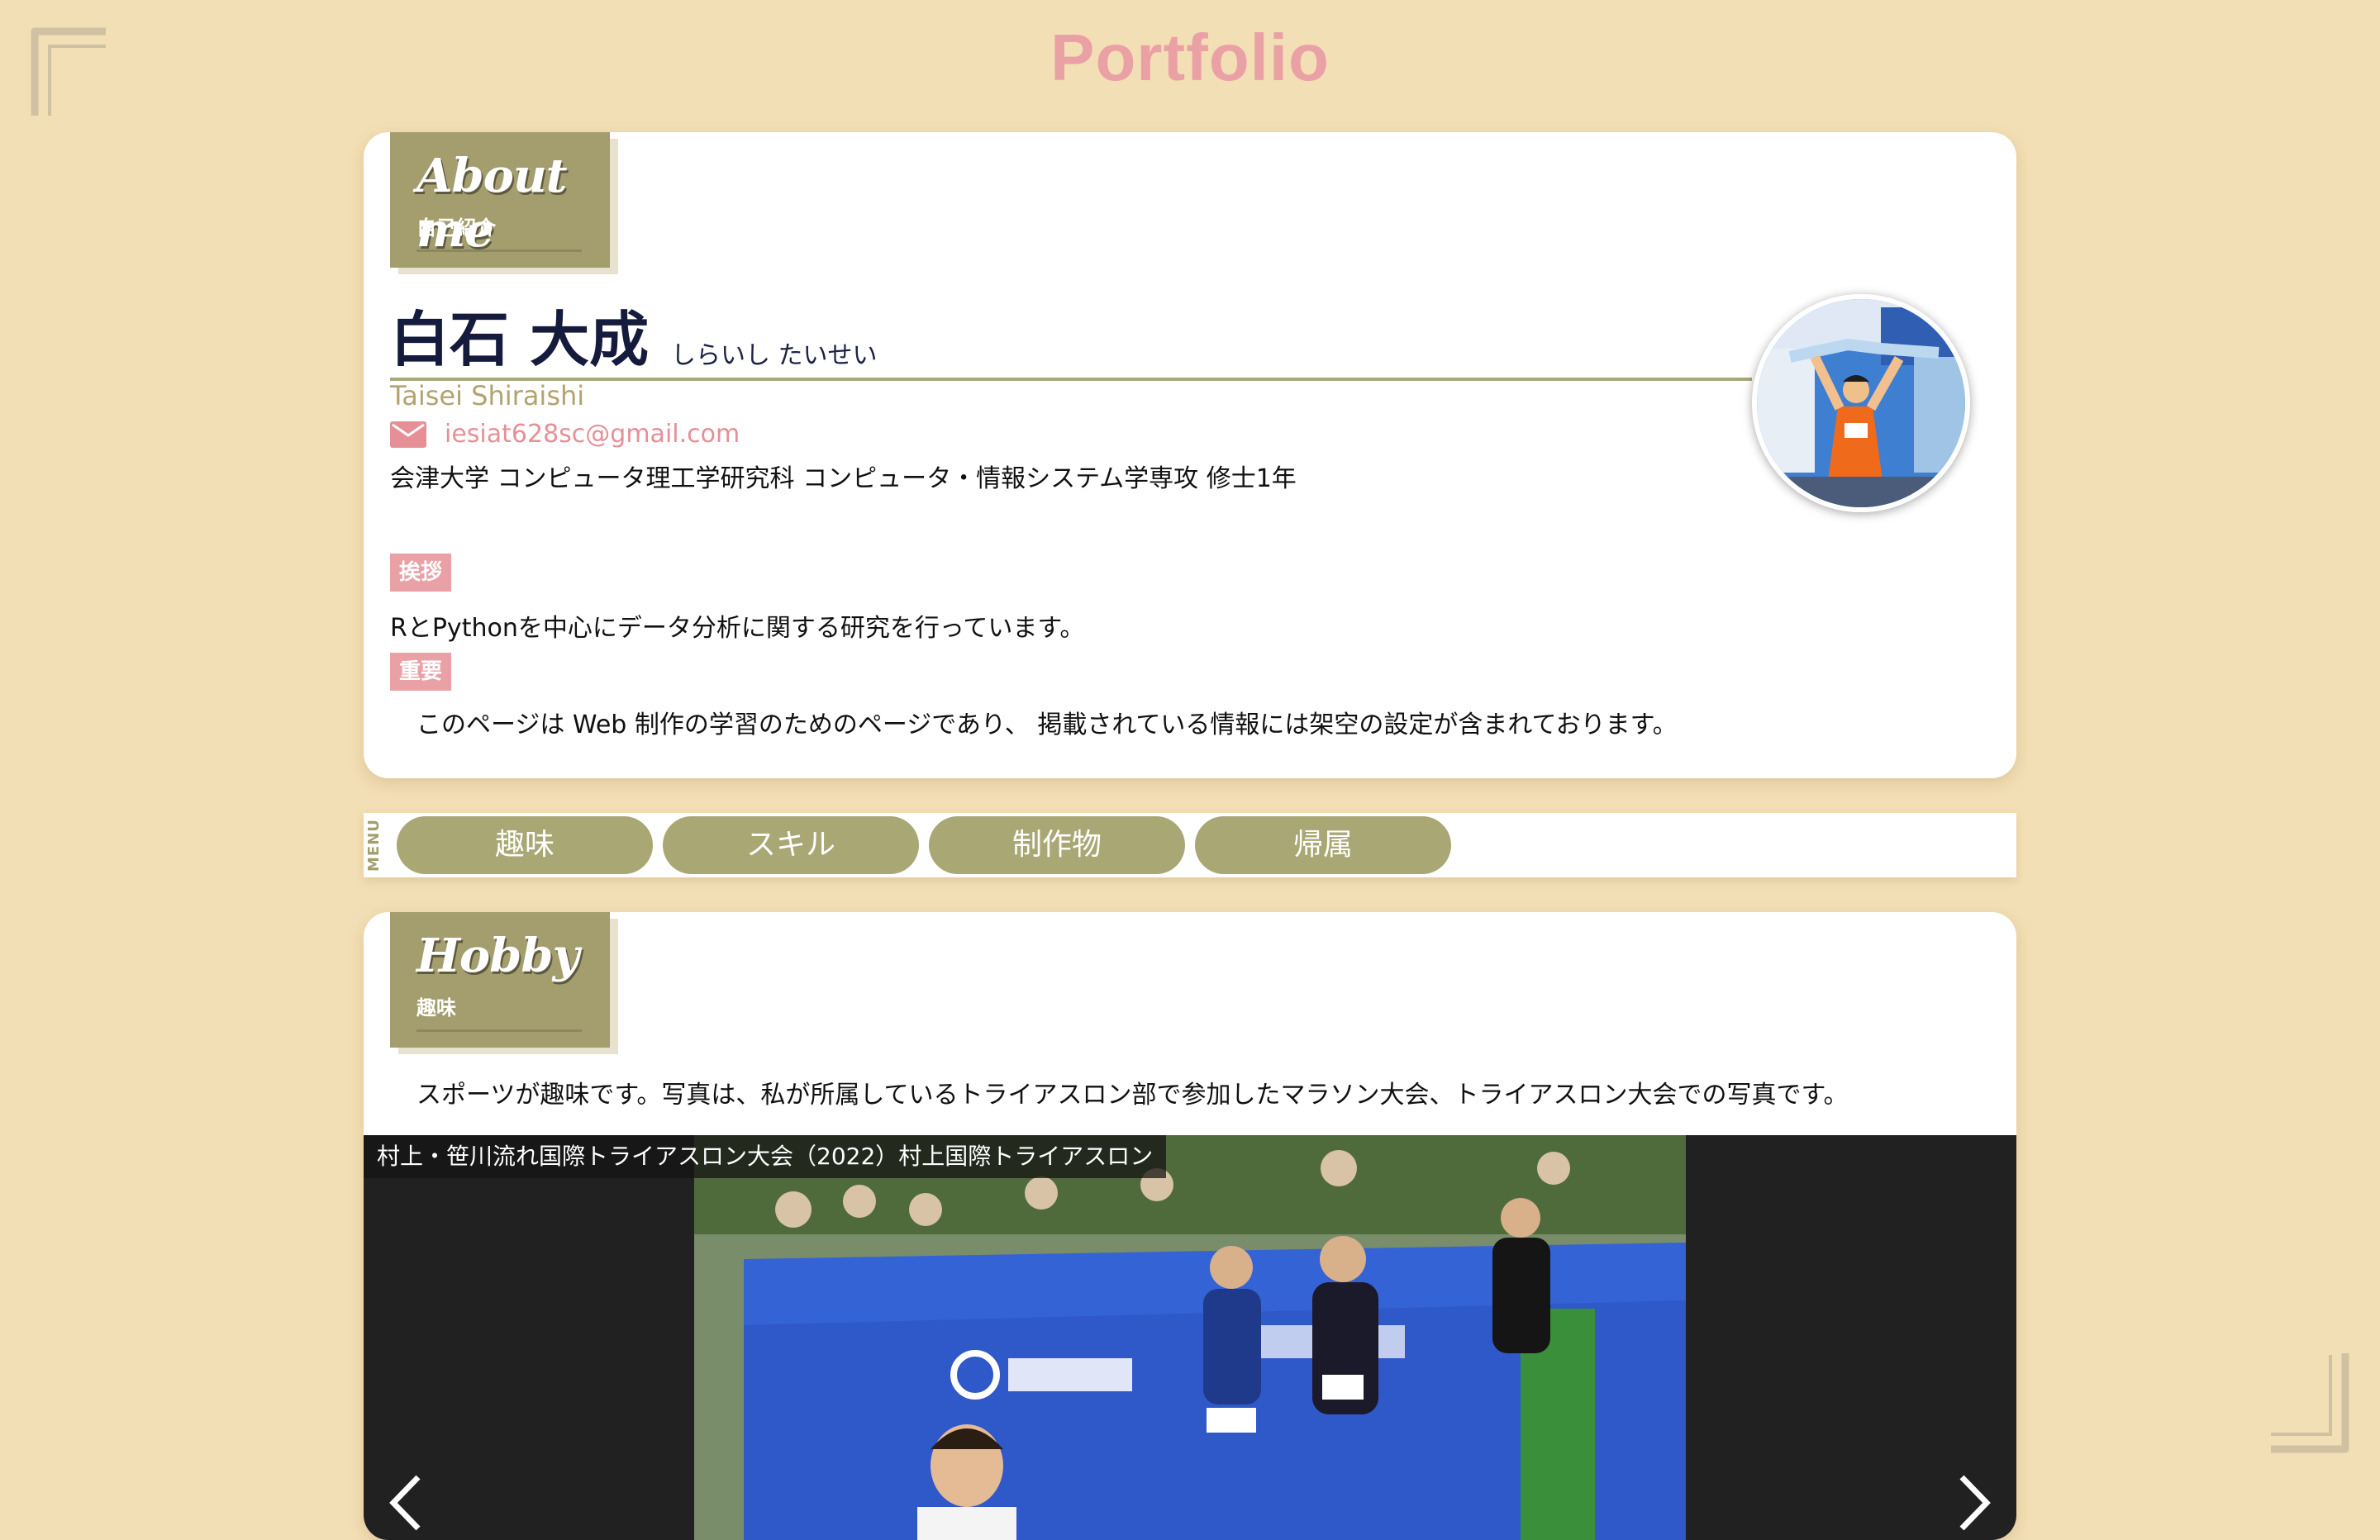 This screenshot has height=1540, width=2380. What do you see at coordinates (420, 573) in the screenshot?
I see `greeting-badge: 挨拶` at bounding box center [420, 573].